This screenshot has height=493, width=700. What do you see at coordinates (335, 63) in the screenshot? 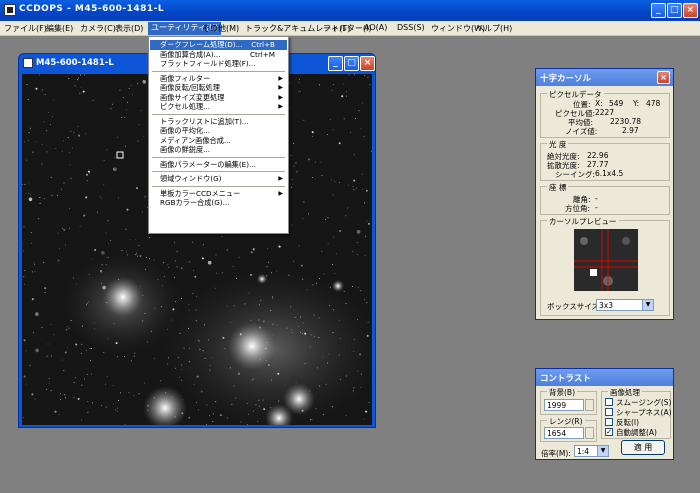
I see `image-minimize-button: _` at bounding box center [335, 63].